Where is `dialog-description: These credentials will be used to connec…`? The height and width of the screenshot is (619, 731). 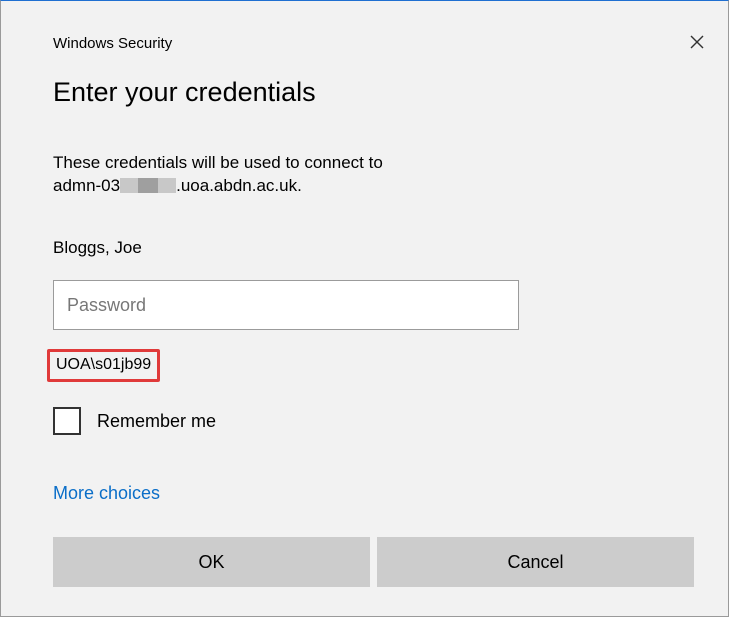
dialog-description: These credentials will be used to connec… is located at coordinates (333, 174).